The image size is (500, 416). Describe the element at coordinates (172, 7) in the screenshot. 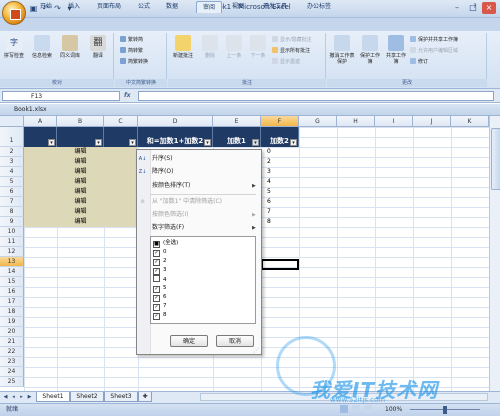

I see `tab-data: 数据` at that location.